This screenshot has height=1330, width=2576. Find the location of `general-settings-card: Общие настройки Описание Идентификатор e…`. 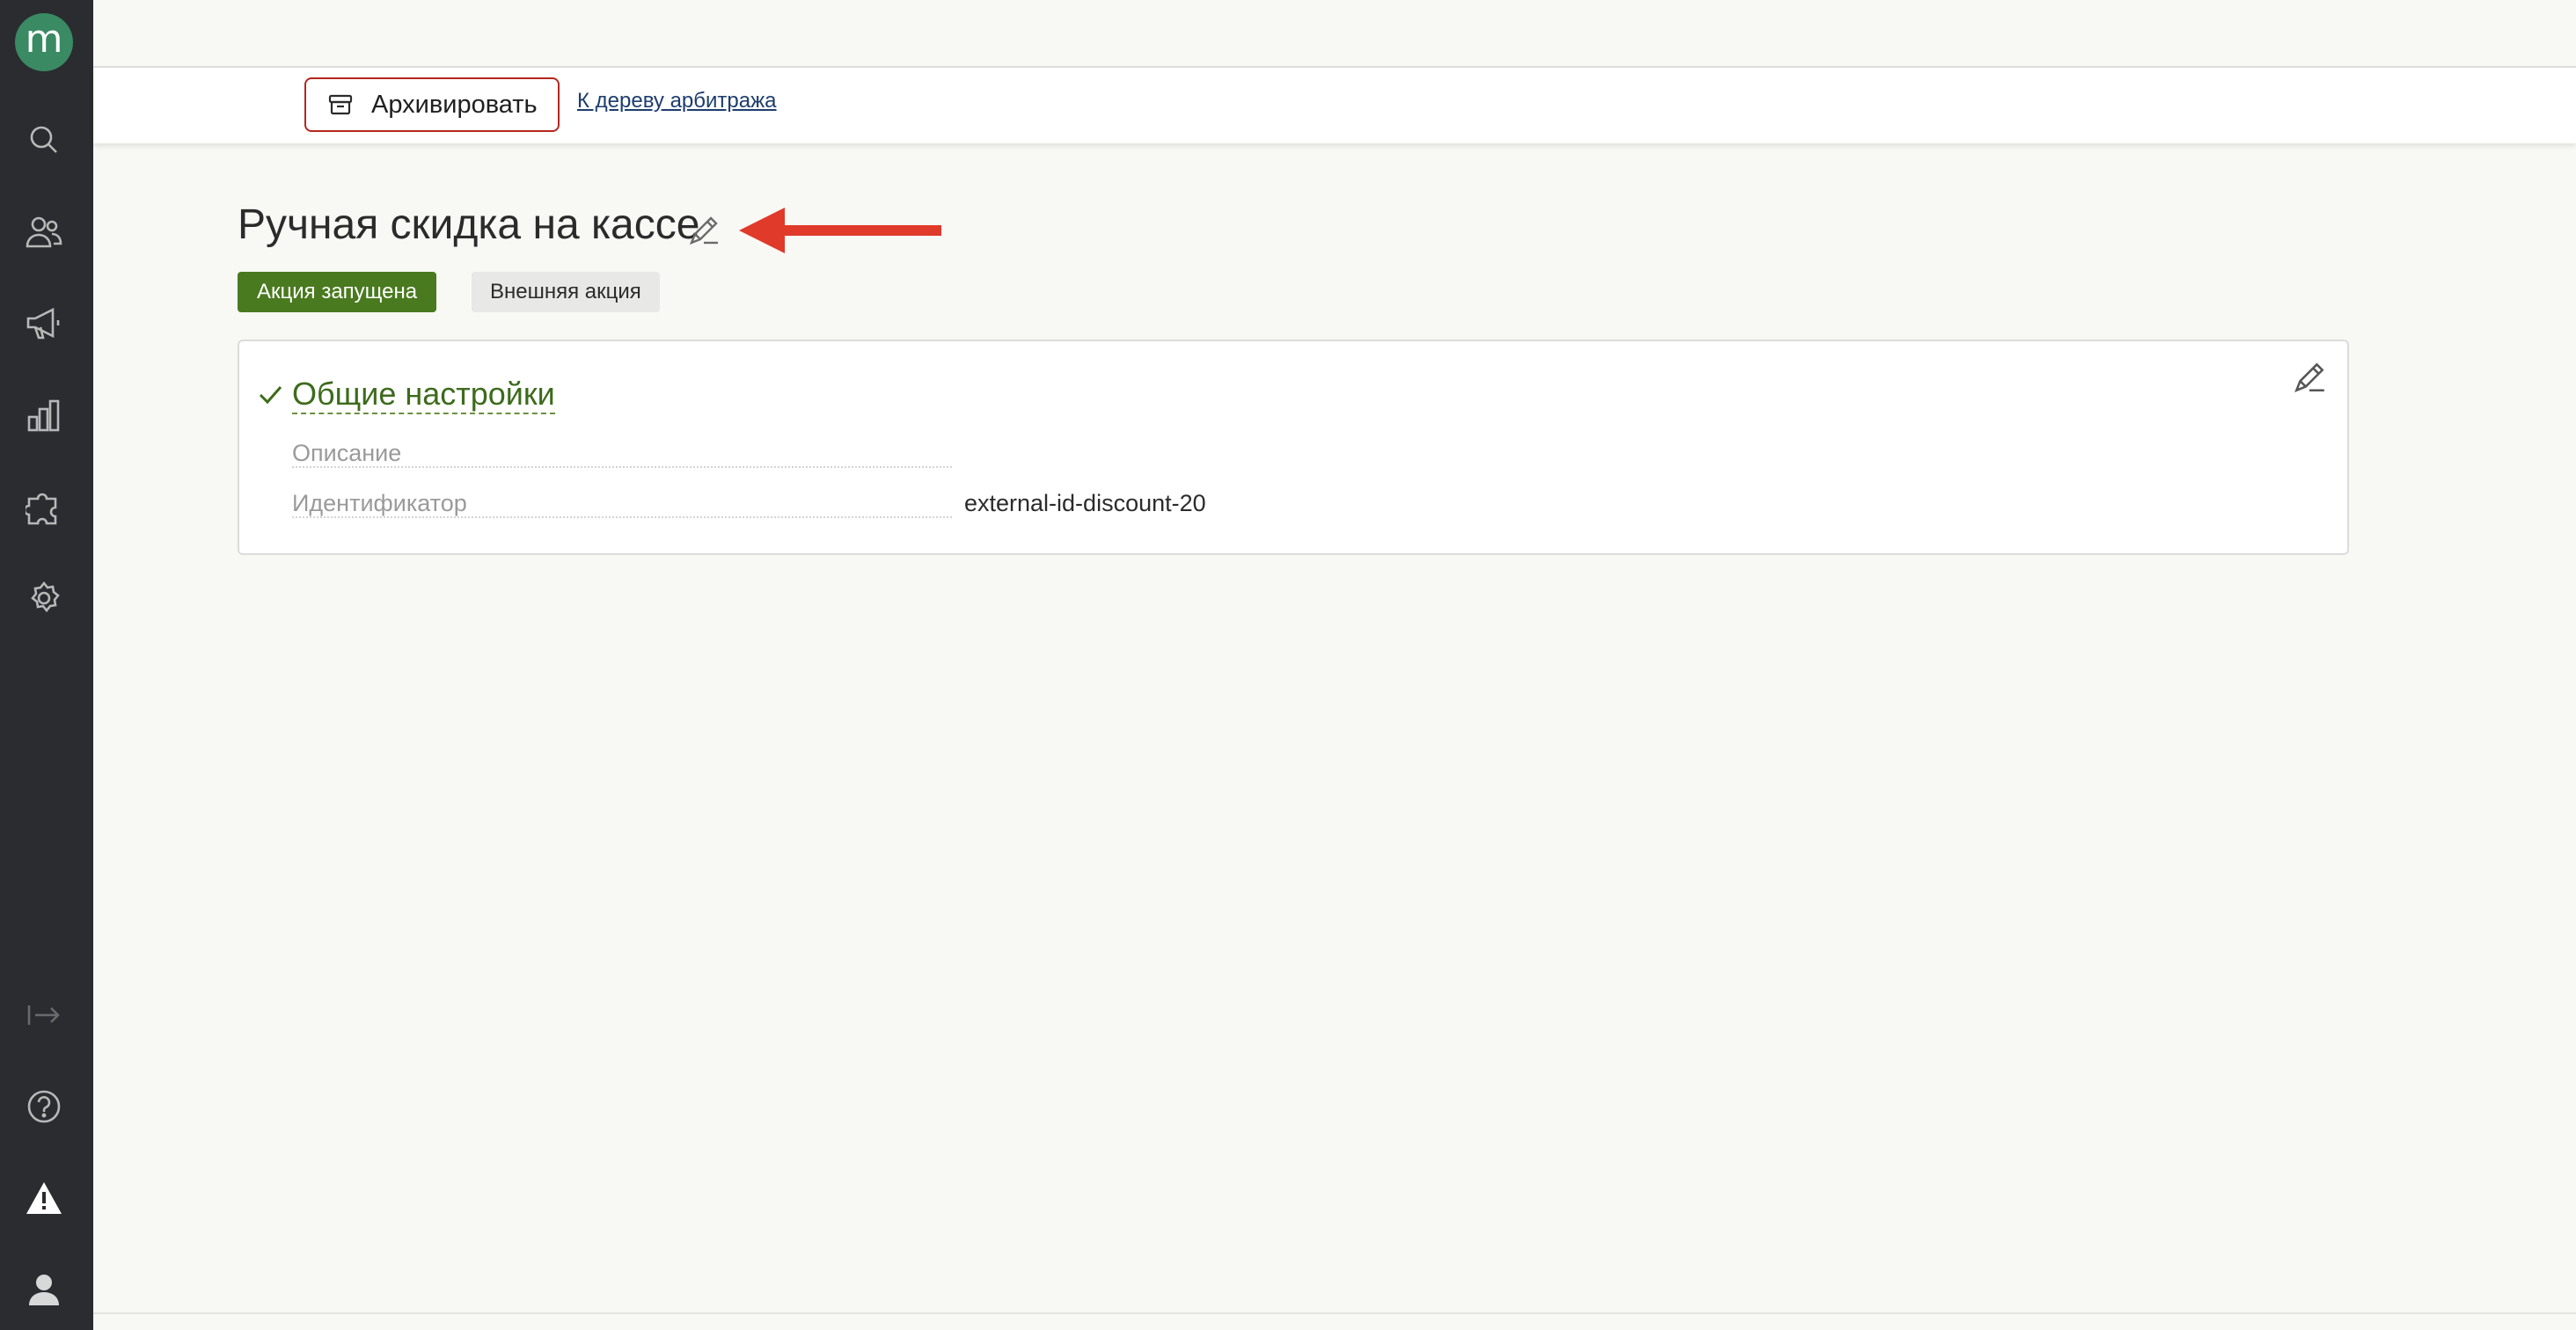

general-settings-card: Общие настройки Описание Идентификатор e… is located at coordinates (1293, 447).